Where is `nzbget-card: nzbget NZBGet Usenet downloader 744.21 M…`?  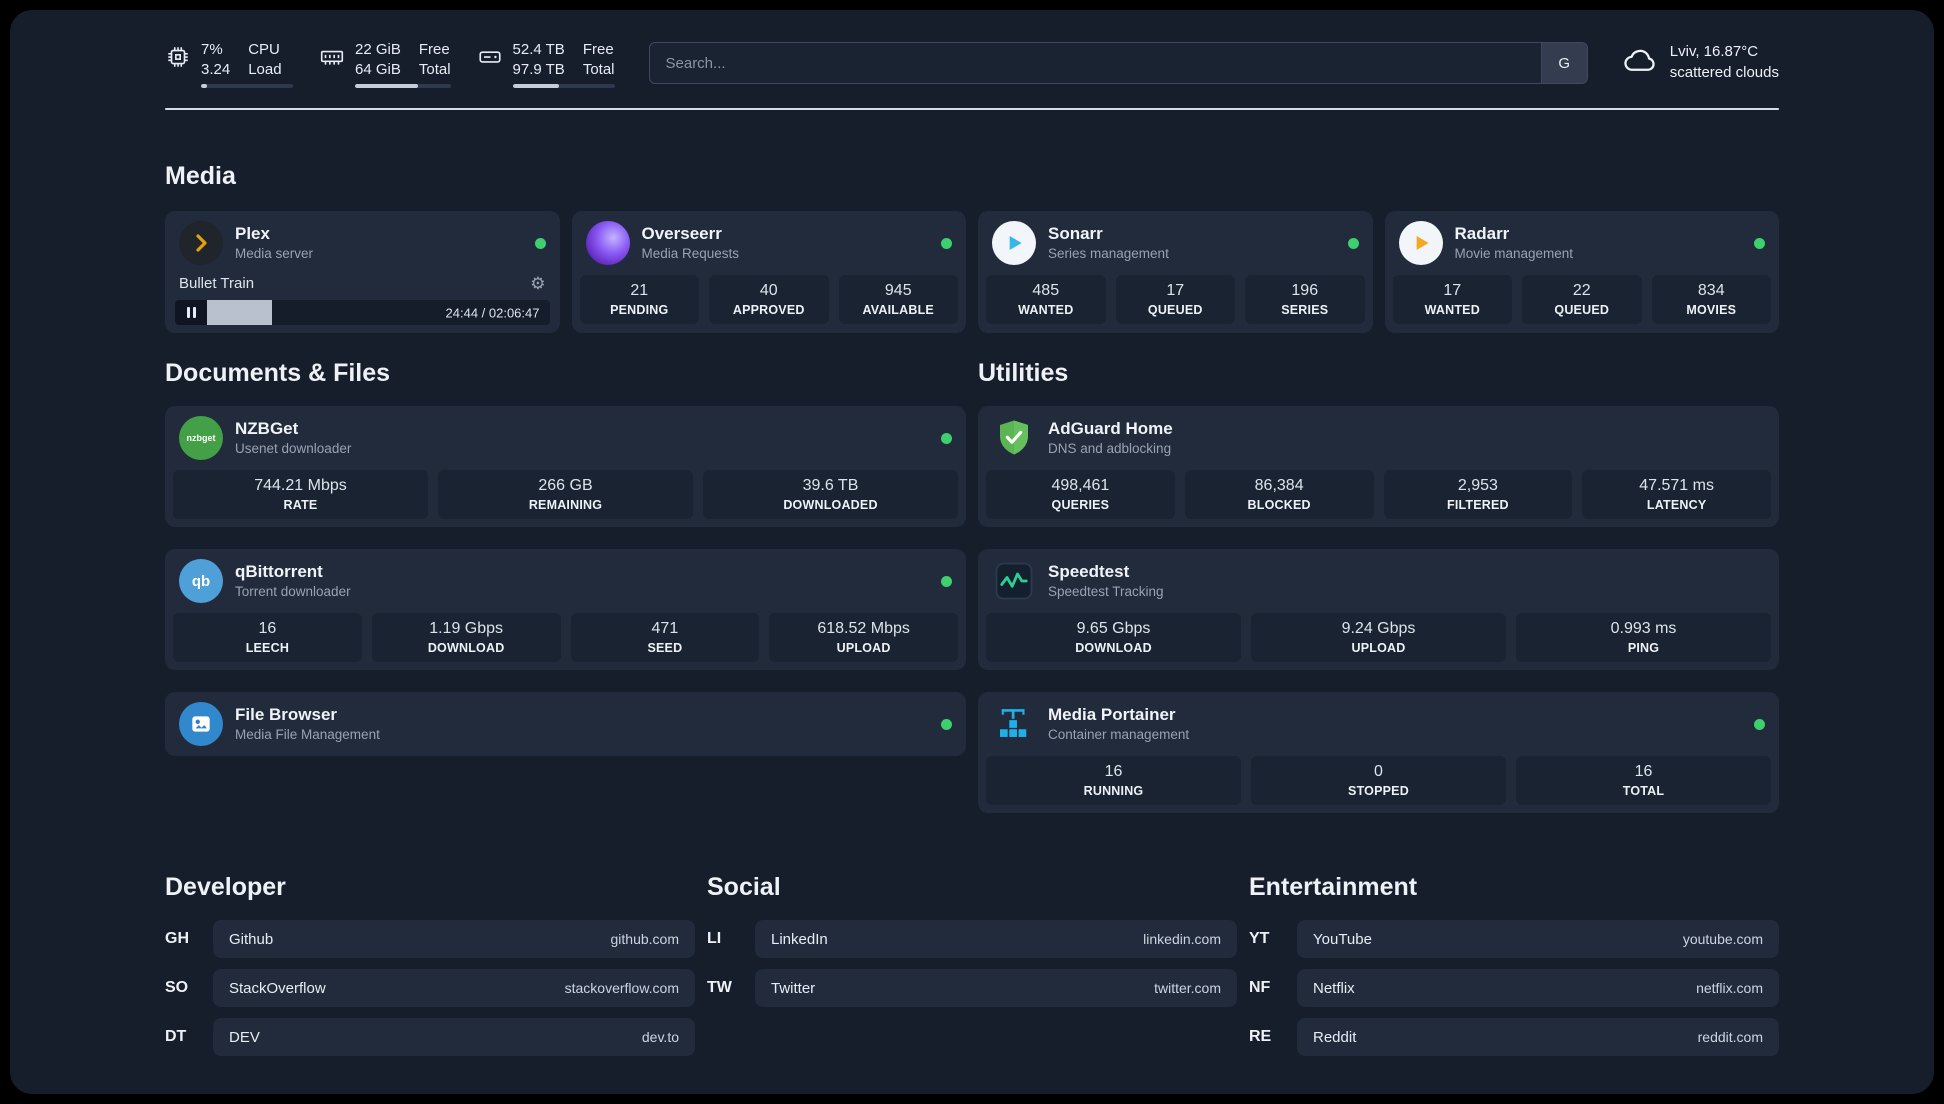
nzbget-card: nzbget NZBGet Usenet downloader 744.21 M… is located at coordinates (565, 466).